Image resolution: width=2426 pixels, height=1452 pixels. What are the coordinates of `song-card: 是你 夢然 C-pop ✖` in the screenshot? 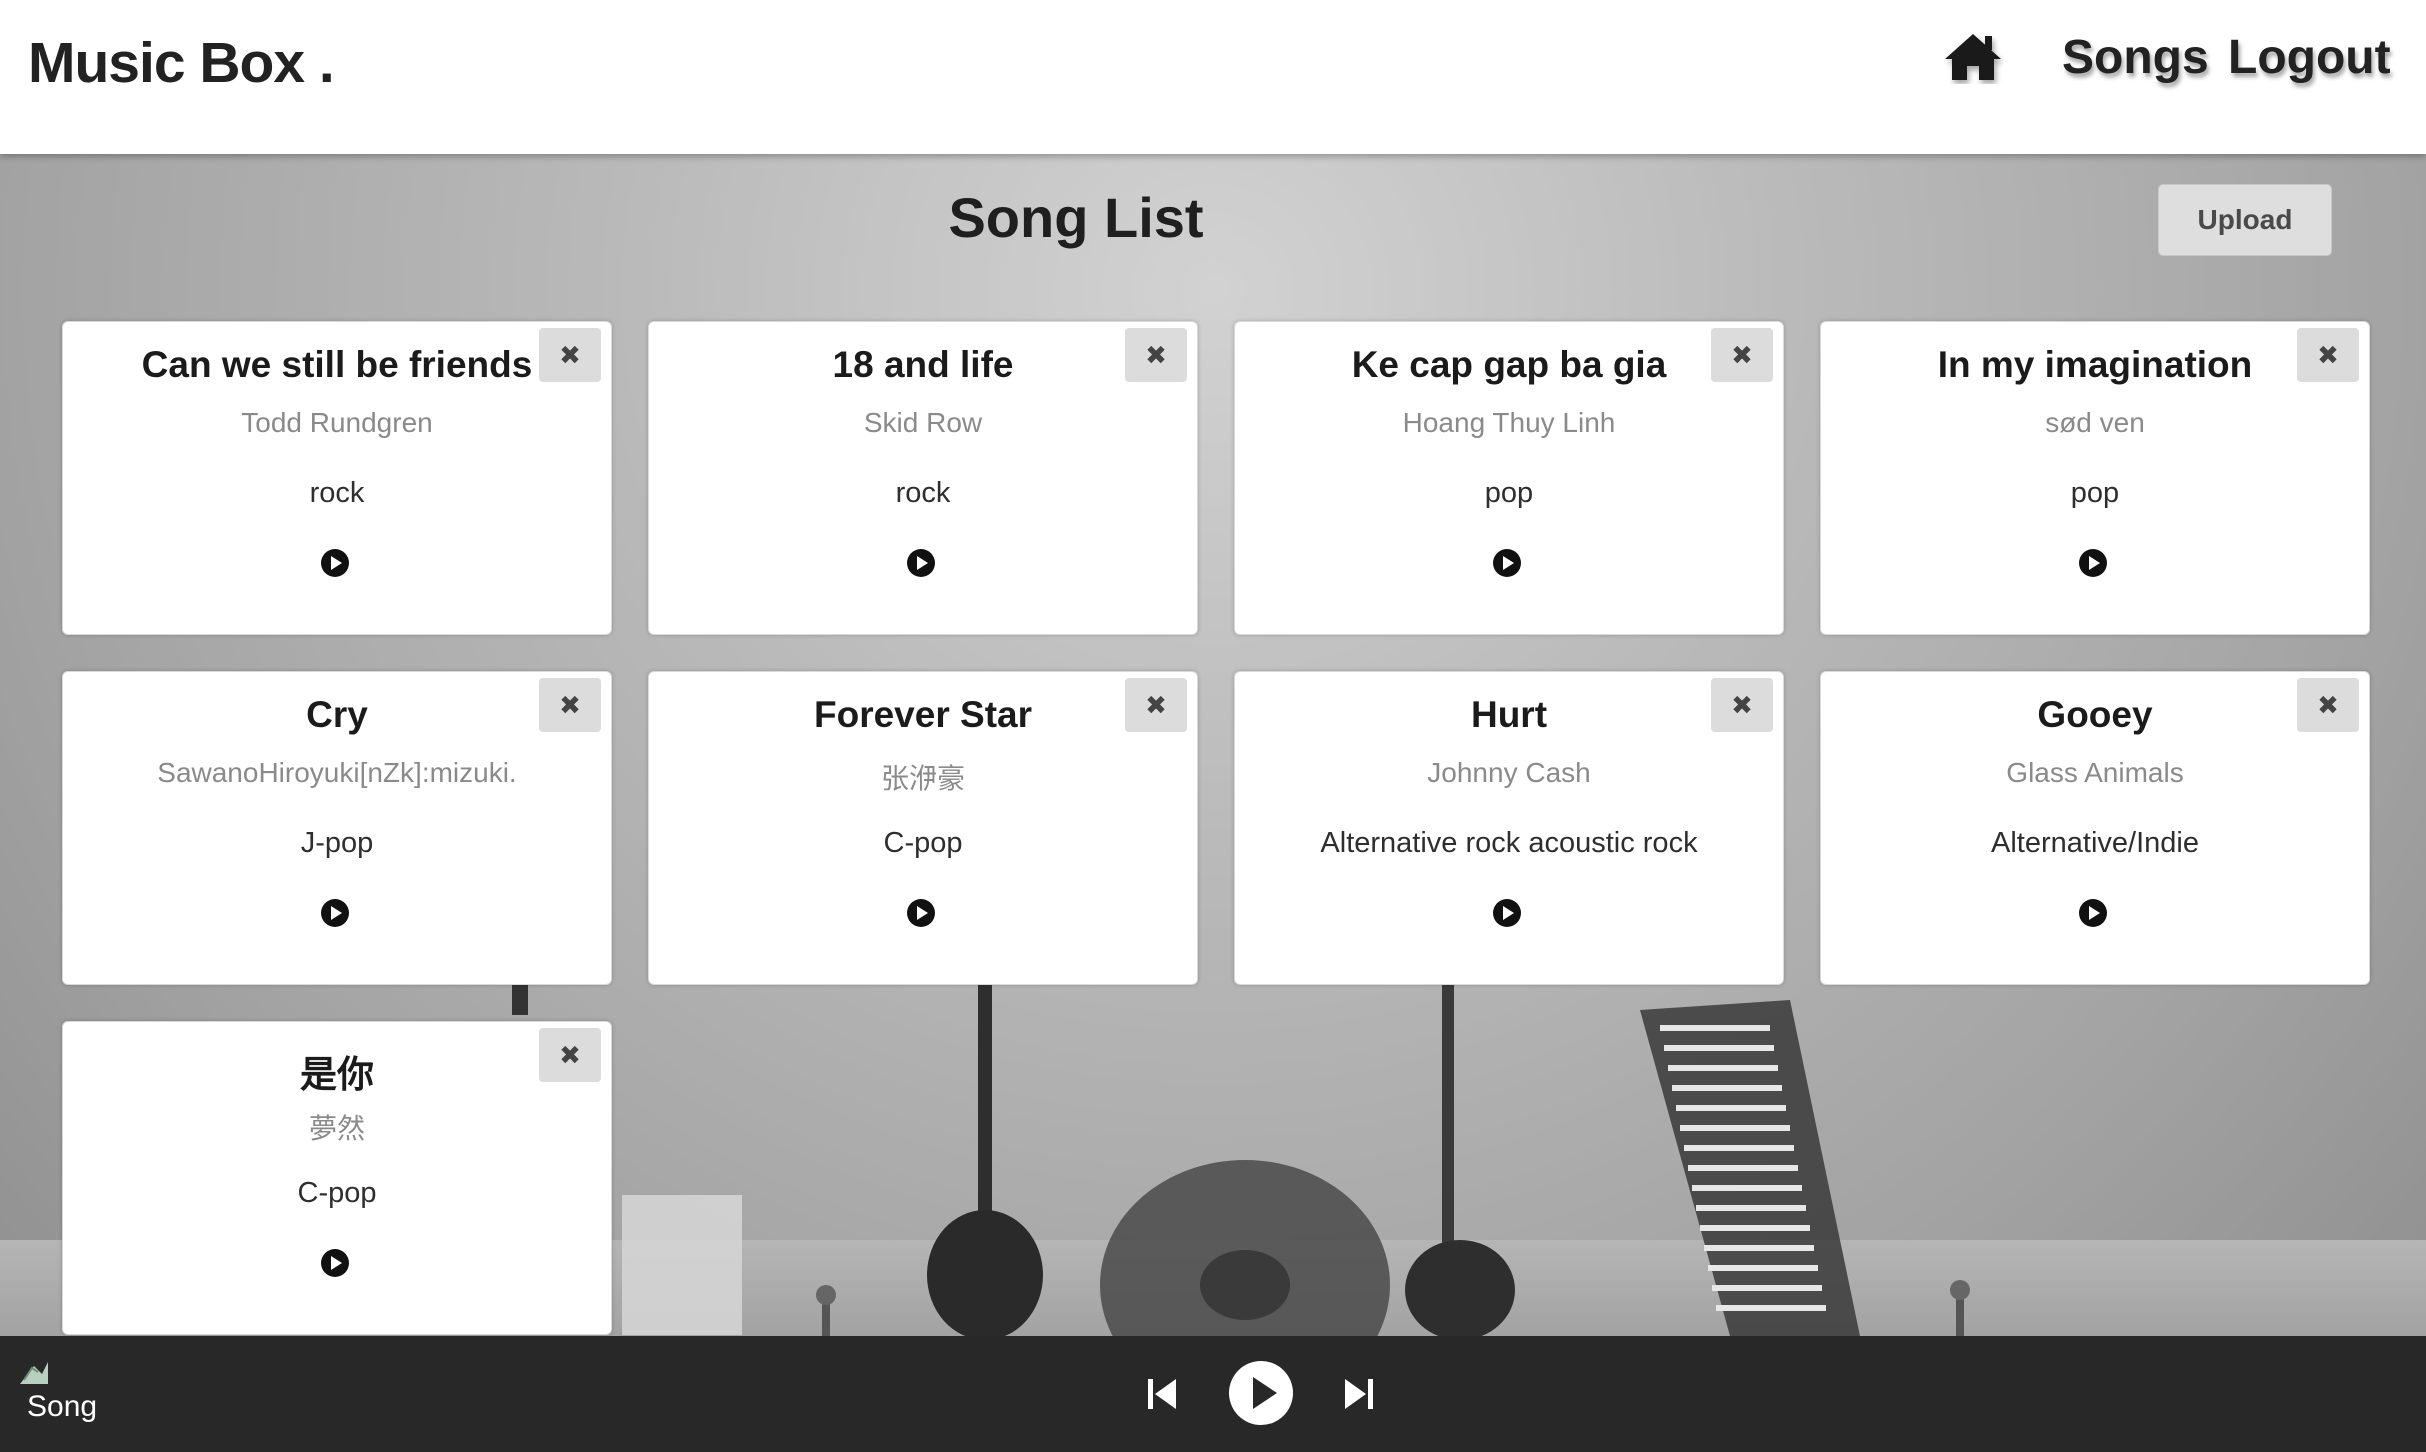 It's located at (337, 1178).